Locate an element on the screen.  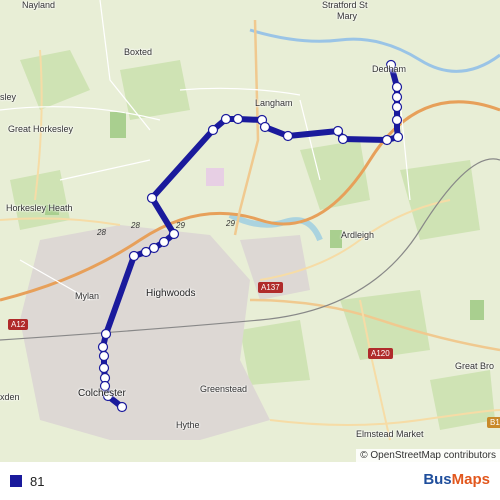
road-label-a137: A137 is located at coordinates (270, 287).